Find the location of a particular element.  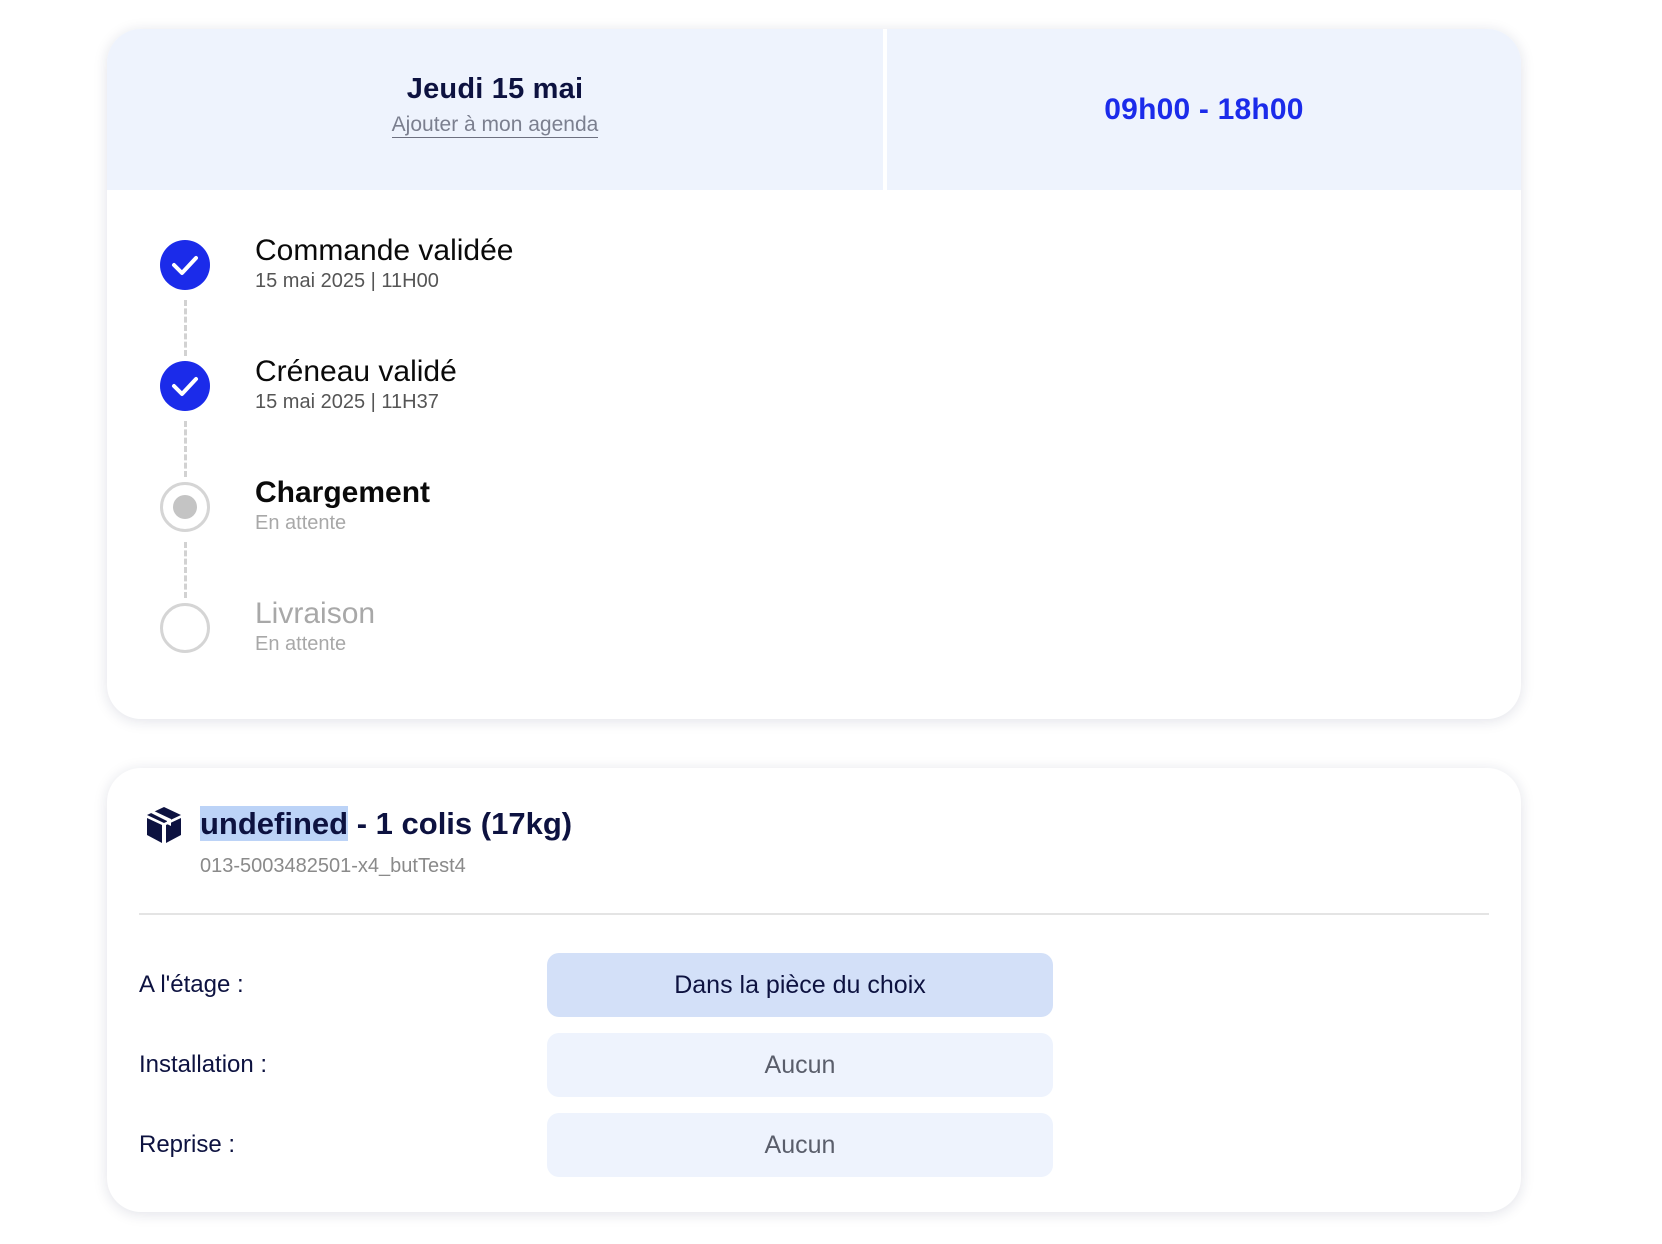

parcel-title: undefined - 1 colis (17kg) is located at coordinates (386, 824).